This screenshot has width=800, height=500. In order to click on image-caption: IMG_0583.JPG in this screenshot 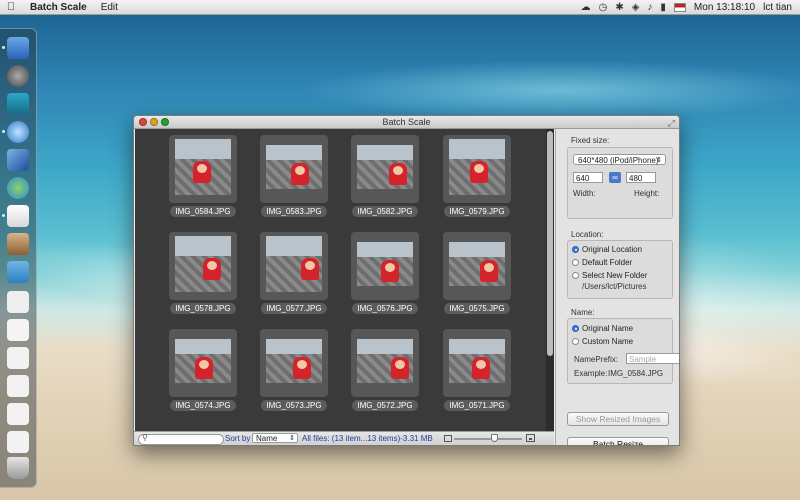, I will do `click(294, 210)`.